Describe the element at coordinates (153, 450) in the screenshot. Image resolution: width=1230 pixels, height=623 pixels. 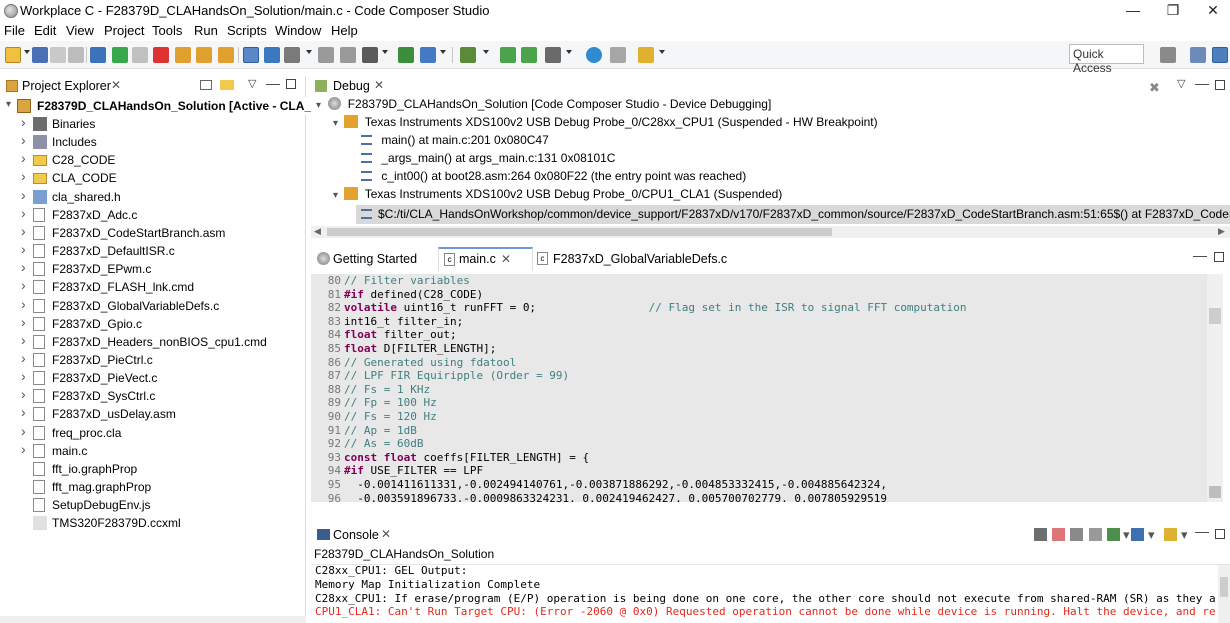
I see `tree-item: › main.c` at that location.